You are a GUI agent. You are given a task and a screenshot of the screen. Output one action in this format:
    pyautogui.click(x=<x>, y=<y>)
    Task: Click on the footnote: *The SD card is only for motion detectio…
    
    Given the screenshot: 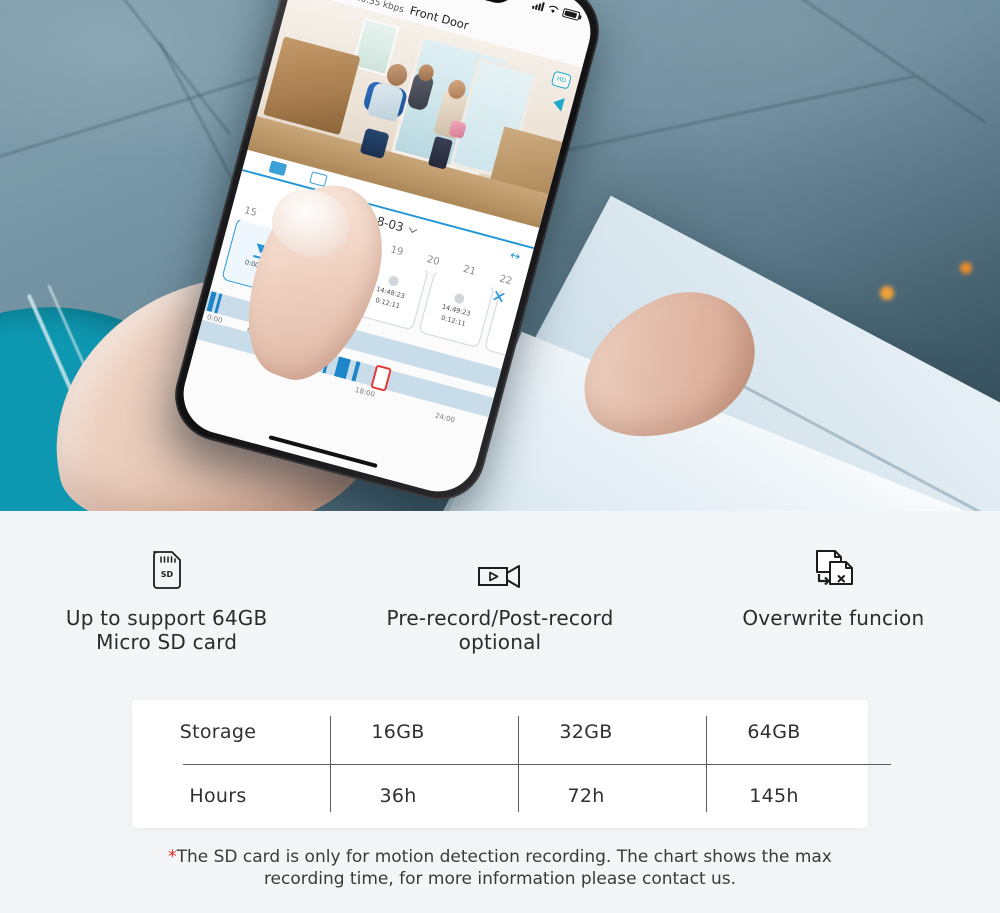 What is the action you would take?
    pyautogui.click(x=500, y=868)
    